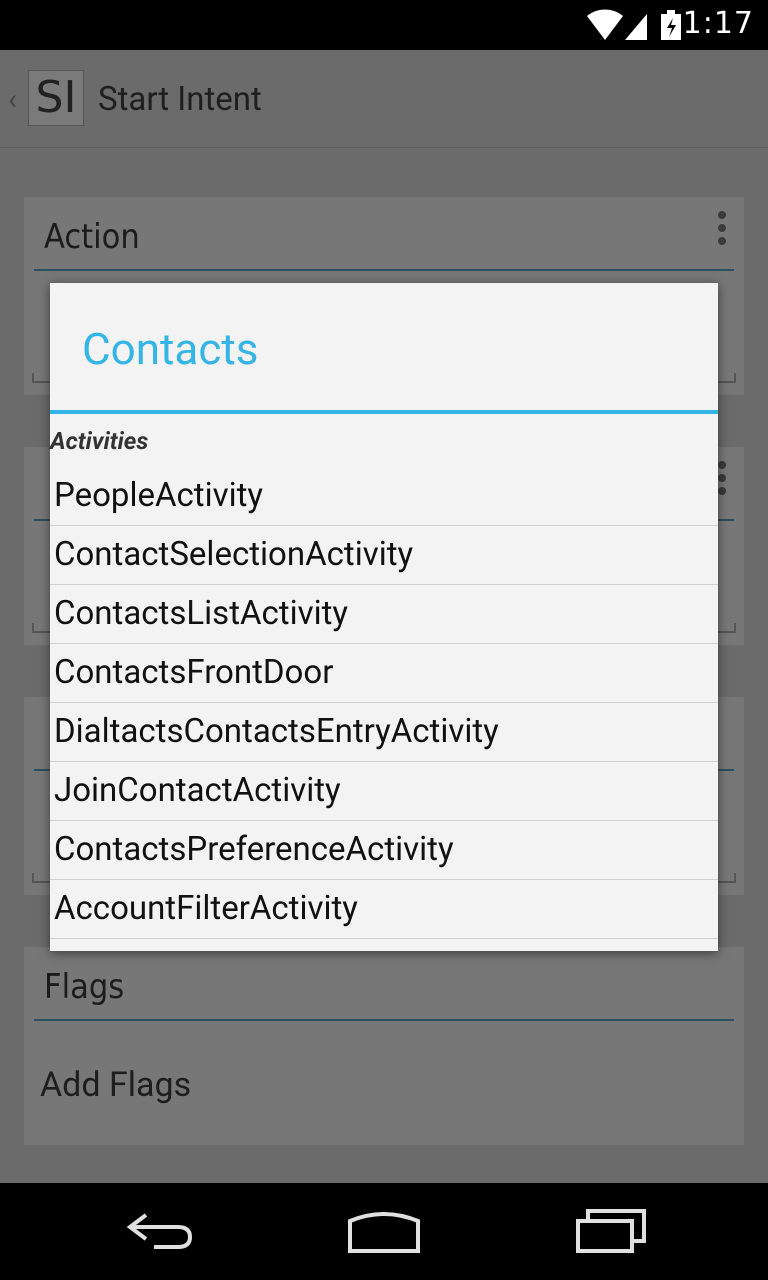 This screenshot has height=1280, width=768. What do you see at coordinates (384, 614) in the screenshot?
I see `list-item: ContactsListActivity` at bounding box center [384, 614].